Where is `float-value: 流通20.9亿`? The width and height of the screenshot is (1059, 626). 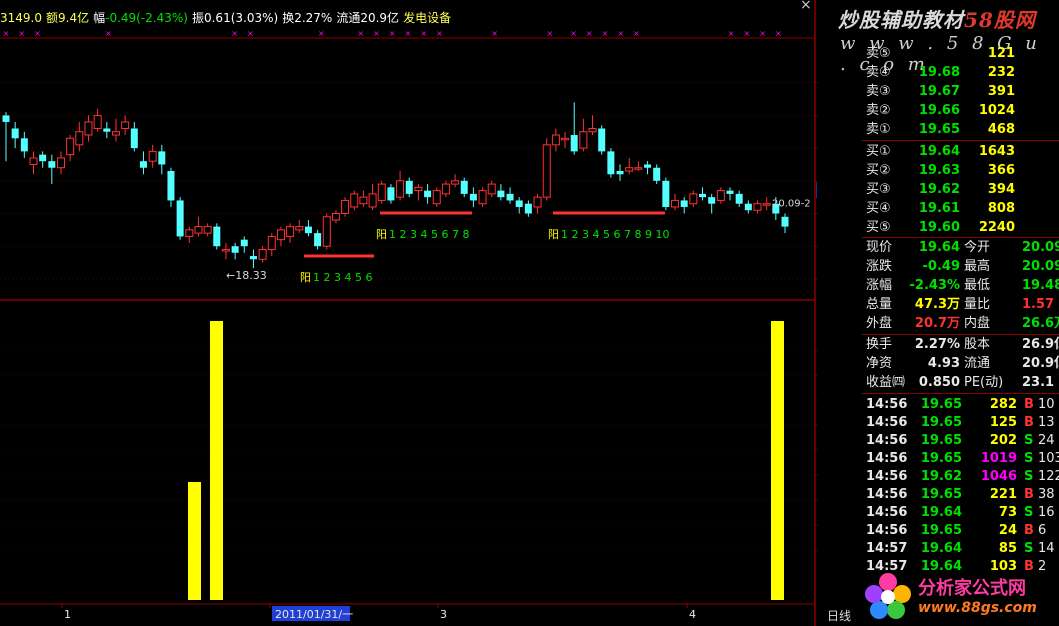
float-value: 流通20.9亿 is located at coordinates (368, 18).